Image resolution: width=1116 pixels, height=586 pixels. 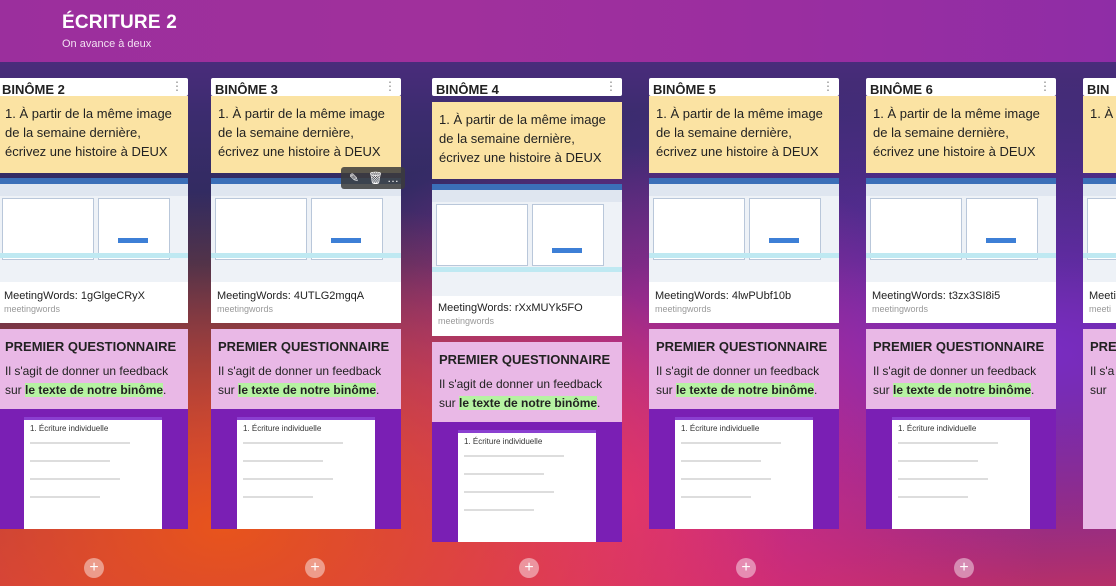 I want to click on link-title: MeetingWords: rXxMUYk5FO, so click(x=510, y=308).